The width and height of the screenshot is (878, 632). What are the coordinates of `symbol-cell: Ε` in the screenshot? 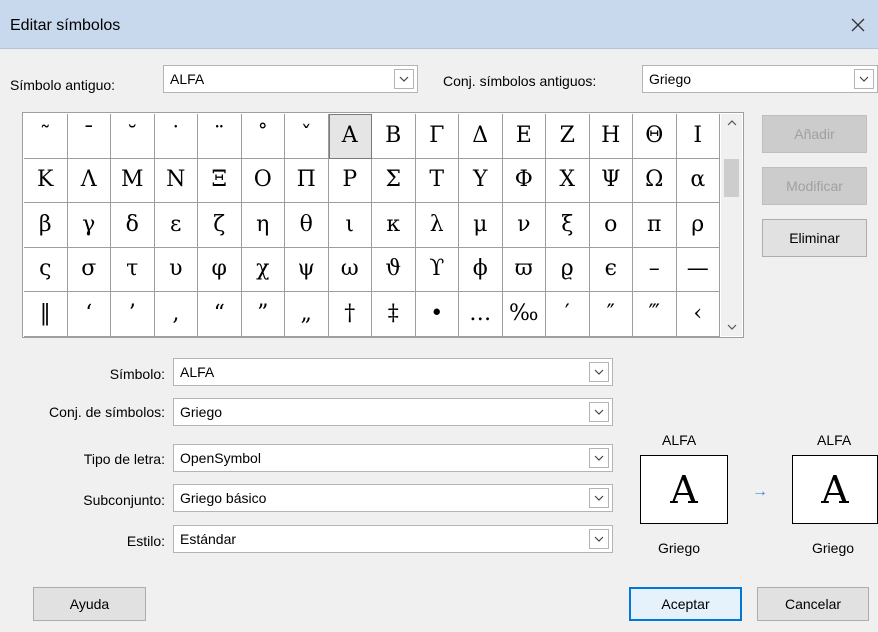 It's located at (524, 136).